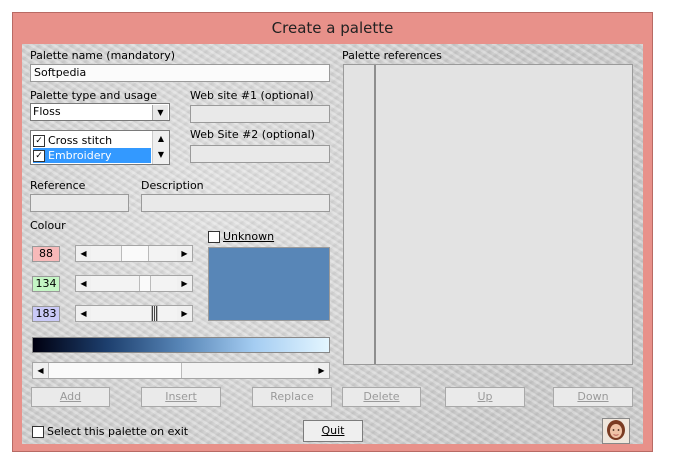 This screenshot has width=673, height=473. I want to click on unknown-checkbox, so click(214, 237).